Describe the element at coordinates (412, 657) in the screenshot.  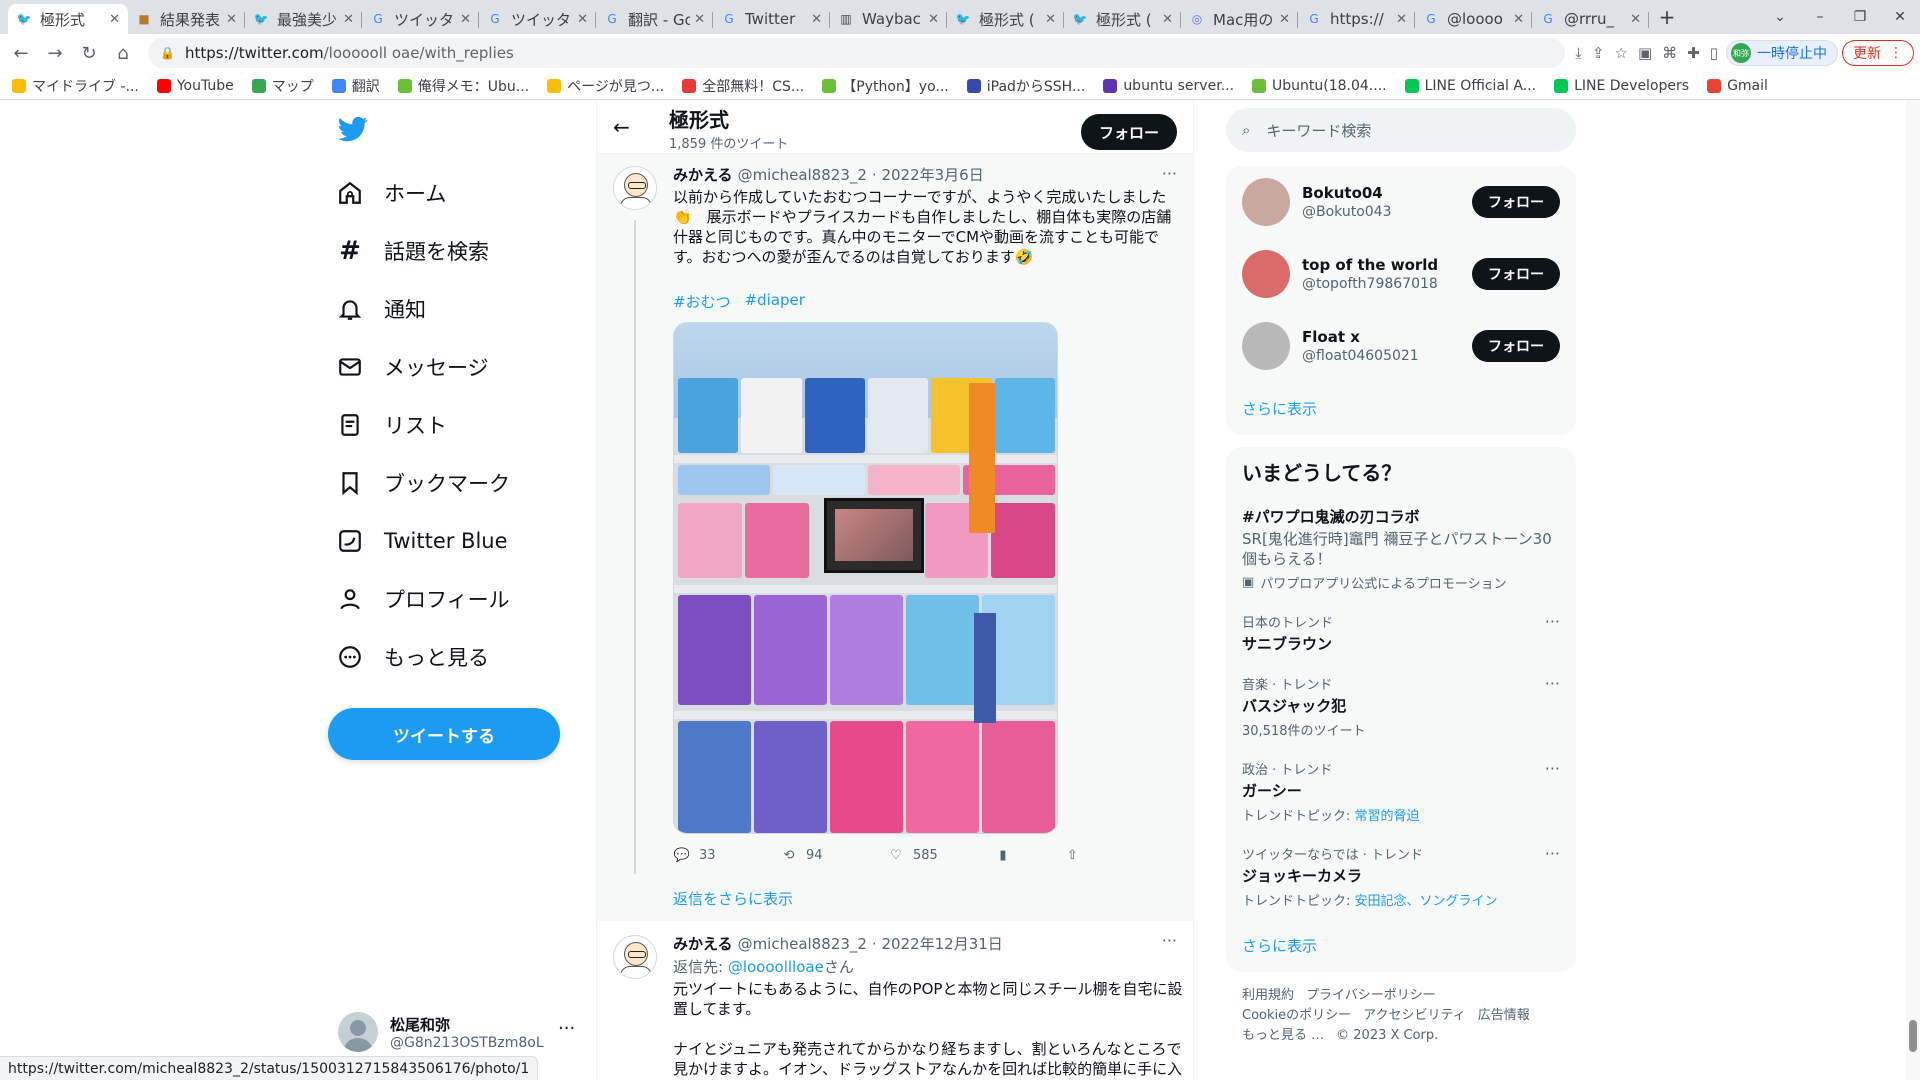
I see `nav-item-more: もっと見る` at that location.